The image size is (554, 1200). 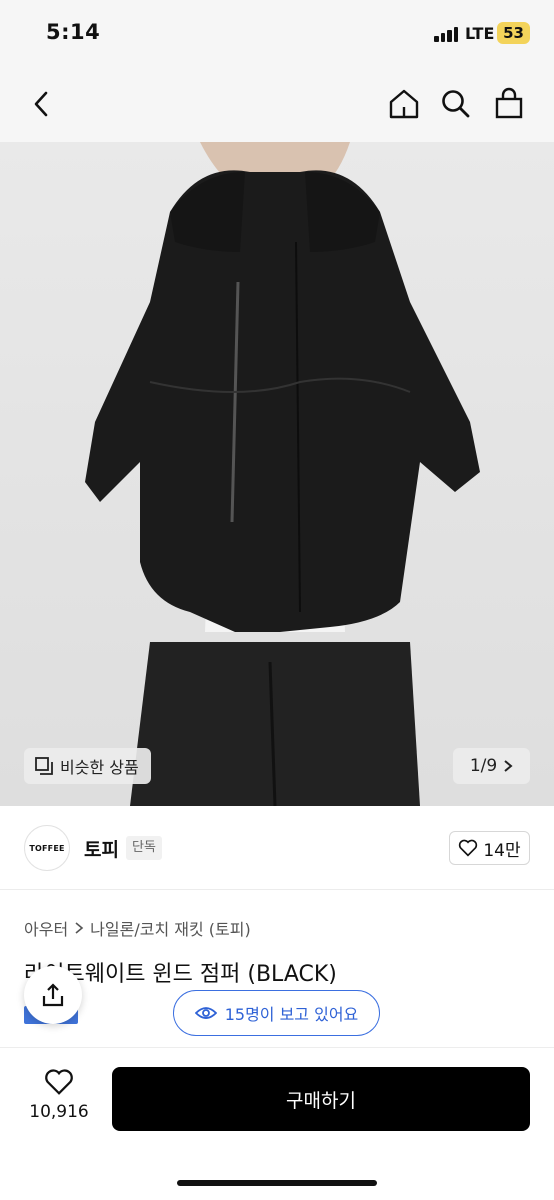 I want to click on brand-like-count: 14만, so click(x=502, y=850).